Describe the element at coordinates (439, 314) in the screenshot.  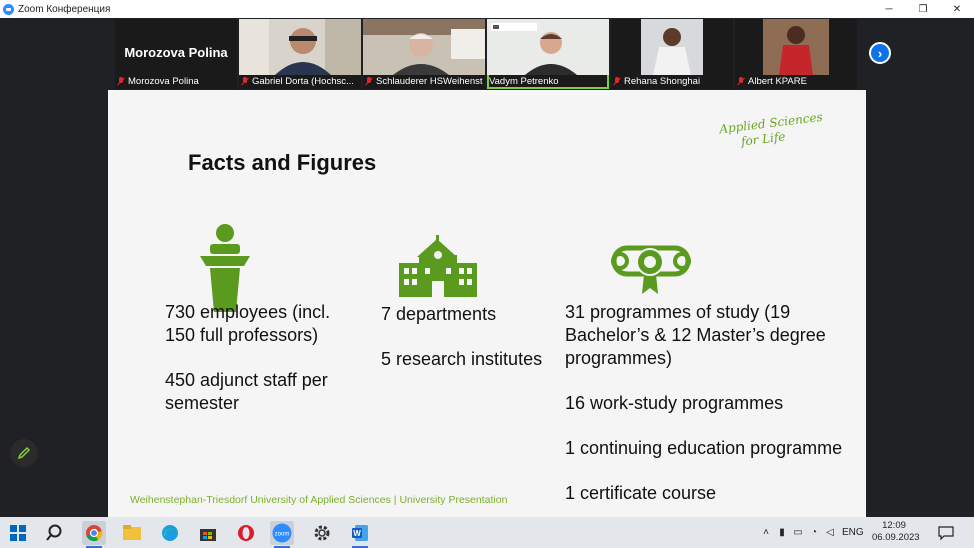
I see `fact-text: 7 departments` at that location.